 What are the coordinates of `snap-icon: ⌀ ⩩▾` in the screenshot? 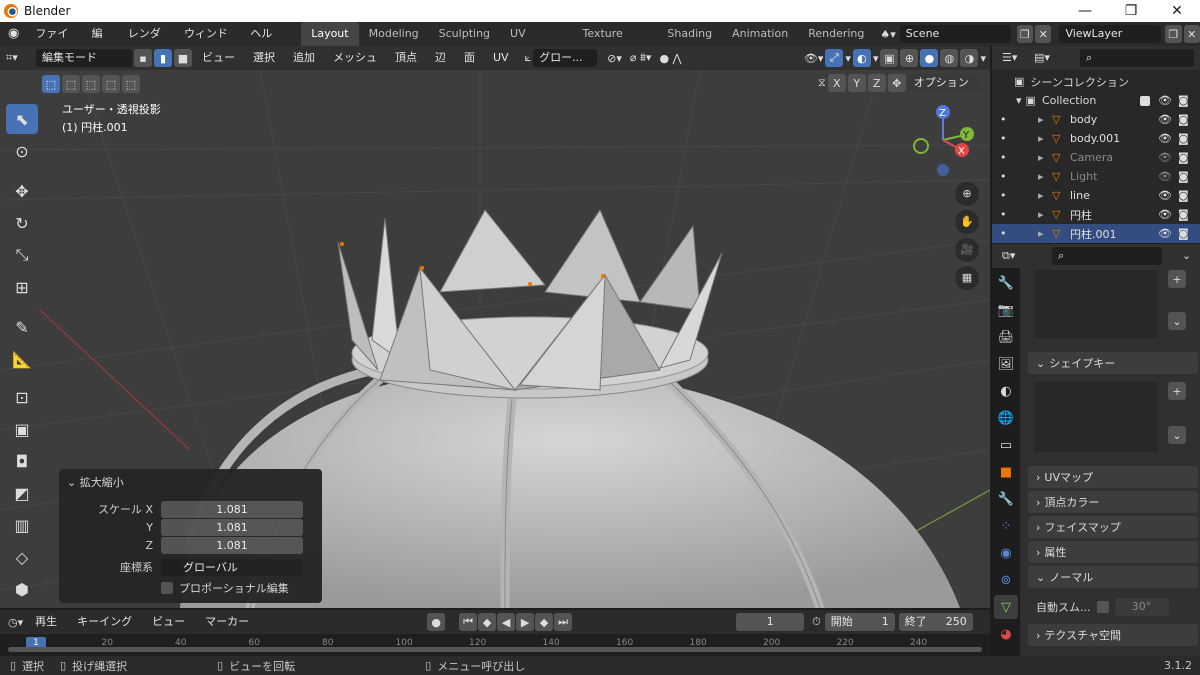 It's located at (641, 58).